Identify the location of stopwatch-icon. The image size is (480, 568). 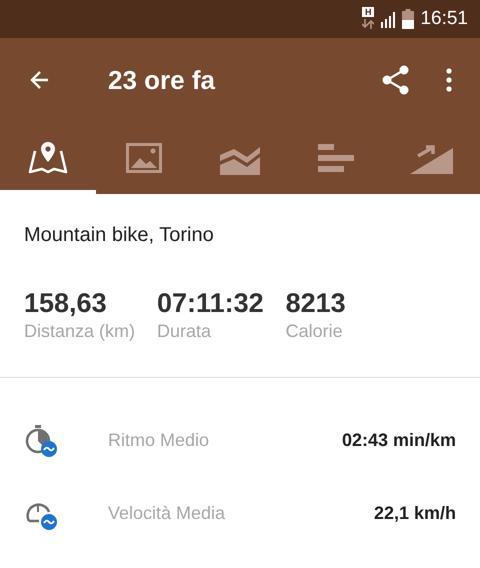
(41, 441).